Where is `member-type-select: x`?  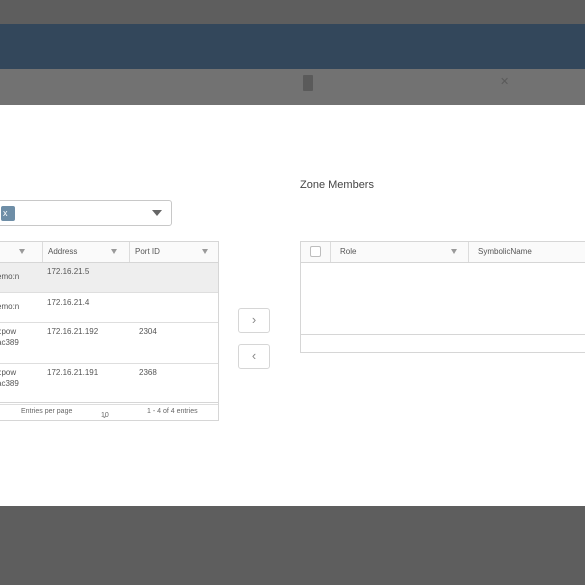
member-type-select: x is located at coordinates (86, 213).